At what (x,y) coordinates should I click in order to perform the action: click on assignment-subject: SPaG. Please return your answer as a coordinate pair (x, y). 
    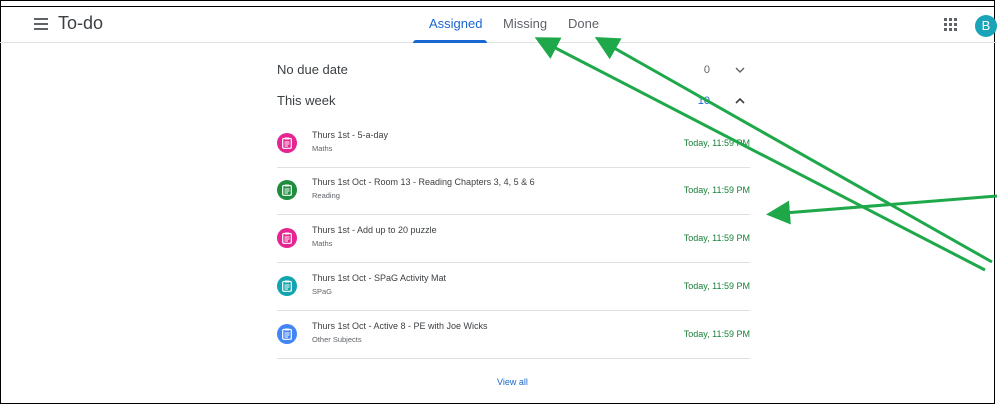
    Looking at the image, I should click on (322, 291).